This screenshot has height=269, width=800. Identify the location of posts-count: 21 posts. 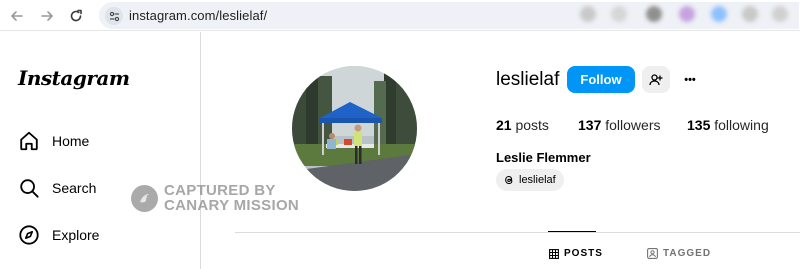
(522, 125).